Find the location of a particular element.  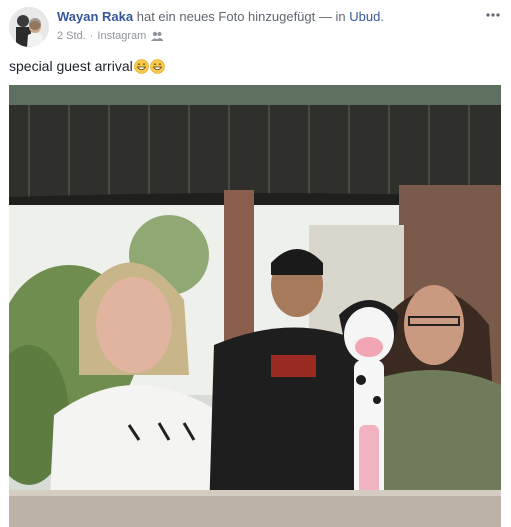

post-source: Instagram is located at coordinates (122, 36).